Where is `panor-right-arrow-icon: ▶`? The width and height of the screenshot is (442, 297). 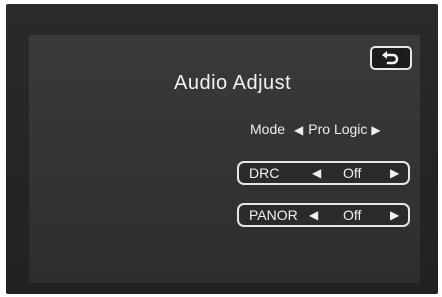 panor-right-arrow-icon: ▶ is located at coordinates (394, 215).